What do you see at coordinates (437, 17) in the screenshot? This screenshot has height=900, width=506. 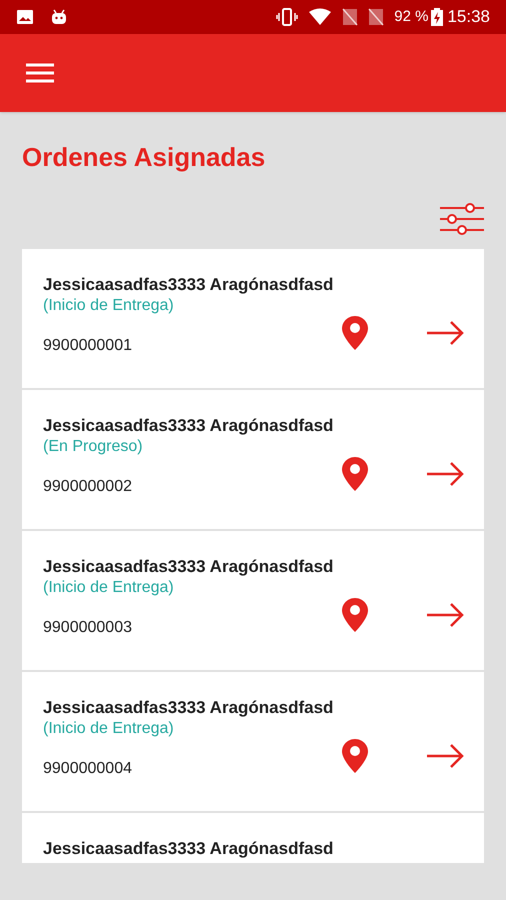 I see `battery-charging-icon` at bounding box center [437, 17].